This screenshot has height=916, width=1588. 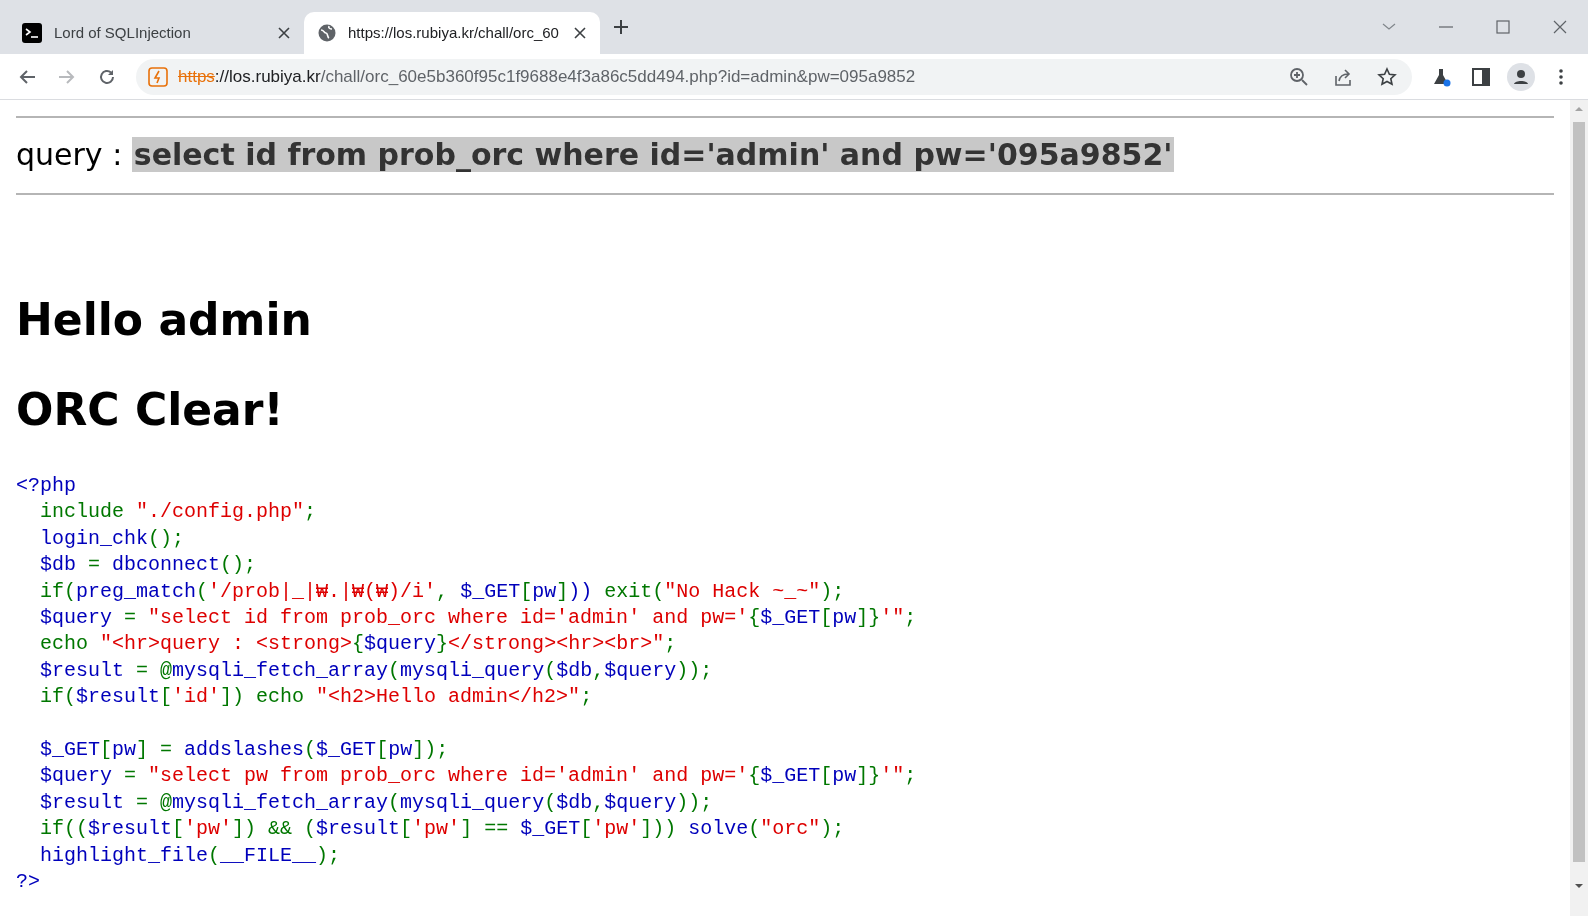 What do you see at coordinates (67, 76) in the screenshot?
I see `forward-arrow-icon` at bounding box center [67, 76].